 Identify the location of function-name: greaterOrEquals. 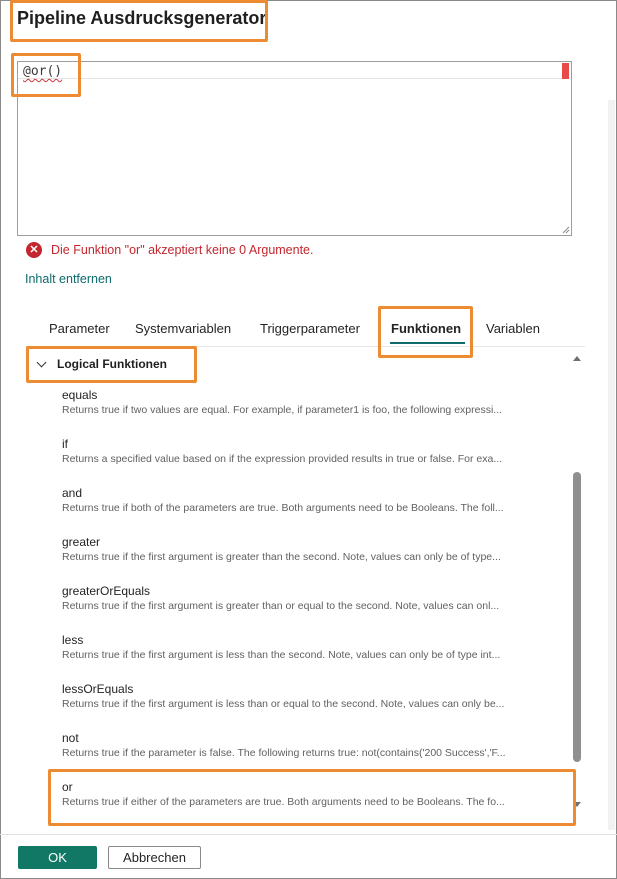
(106, 591).